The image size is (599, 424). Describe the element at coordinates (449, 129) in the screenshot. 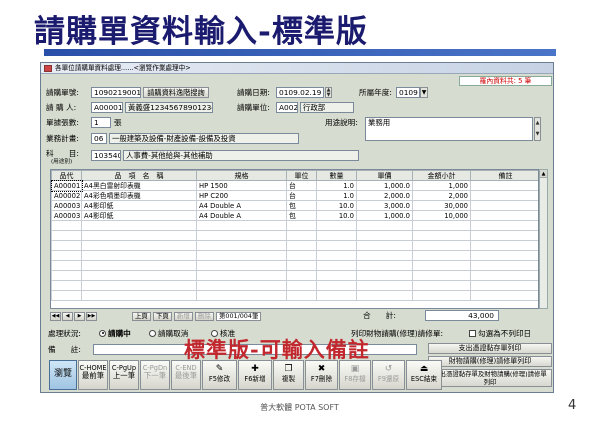

I see `purpose-field: 業務用` at that location.